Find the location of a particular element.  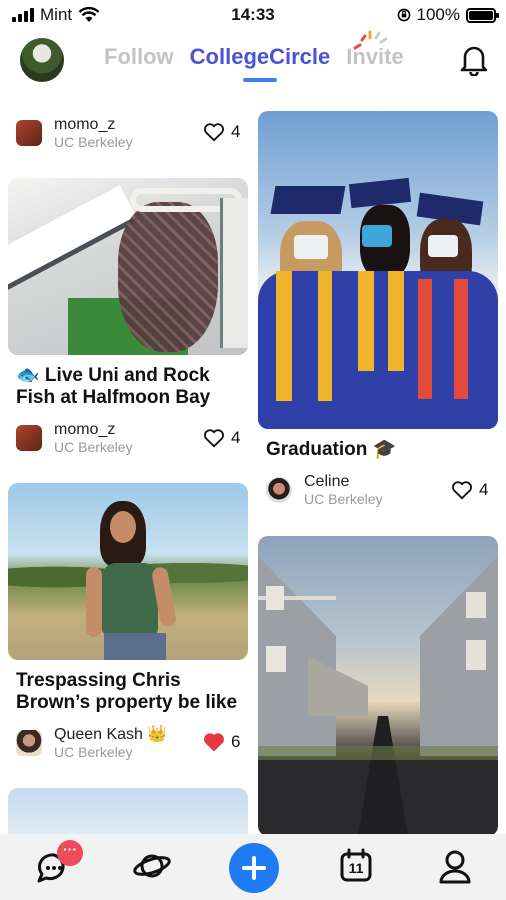

post-title: 🐟 Live Uni and Rock Fish at Halfmoon Bay is located at coordinates (113, 386).